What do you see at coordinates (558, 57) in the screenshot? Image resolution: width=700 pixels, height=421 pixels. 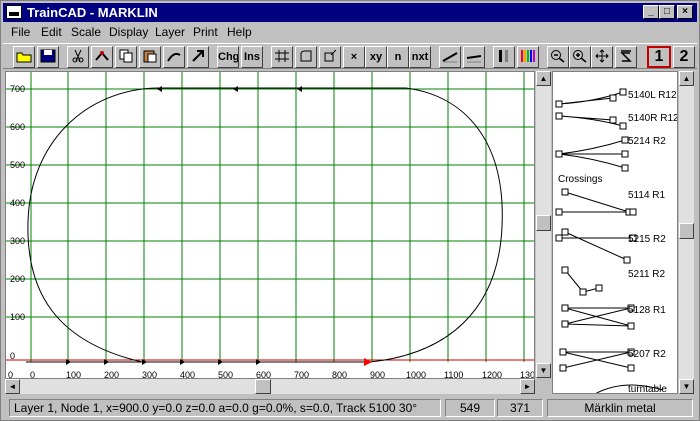 I see `zoom-out-button` at bounding box center [558, 57].